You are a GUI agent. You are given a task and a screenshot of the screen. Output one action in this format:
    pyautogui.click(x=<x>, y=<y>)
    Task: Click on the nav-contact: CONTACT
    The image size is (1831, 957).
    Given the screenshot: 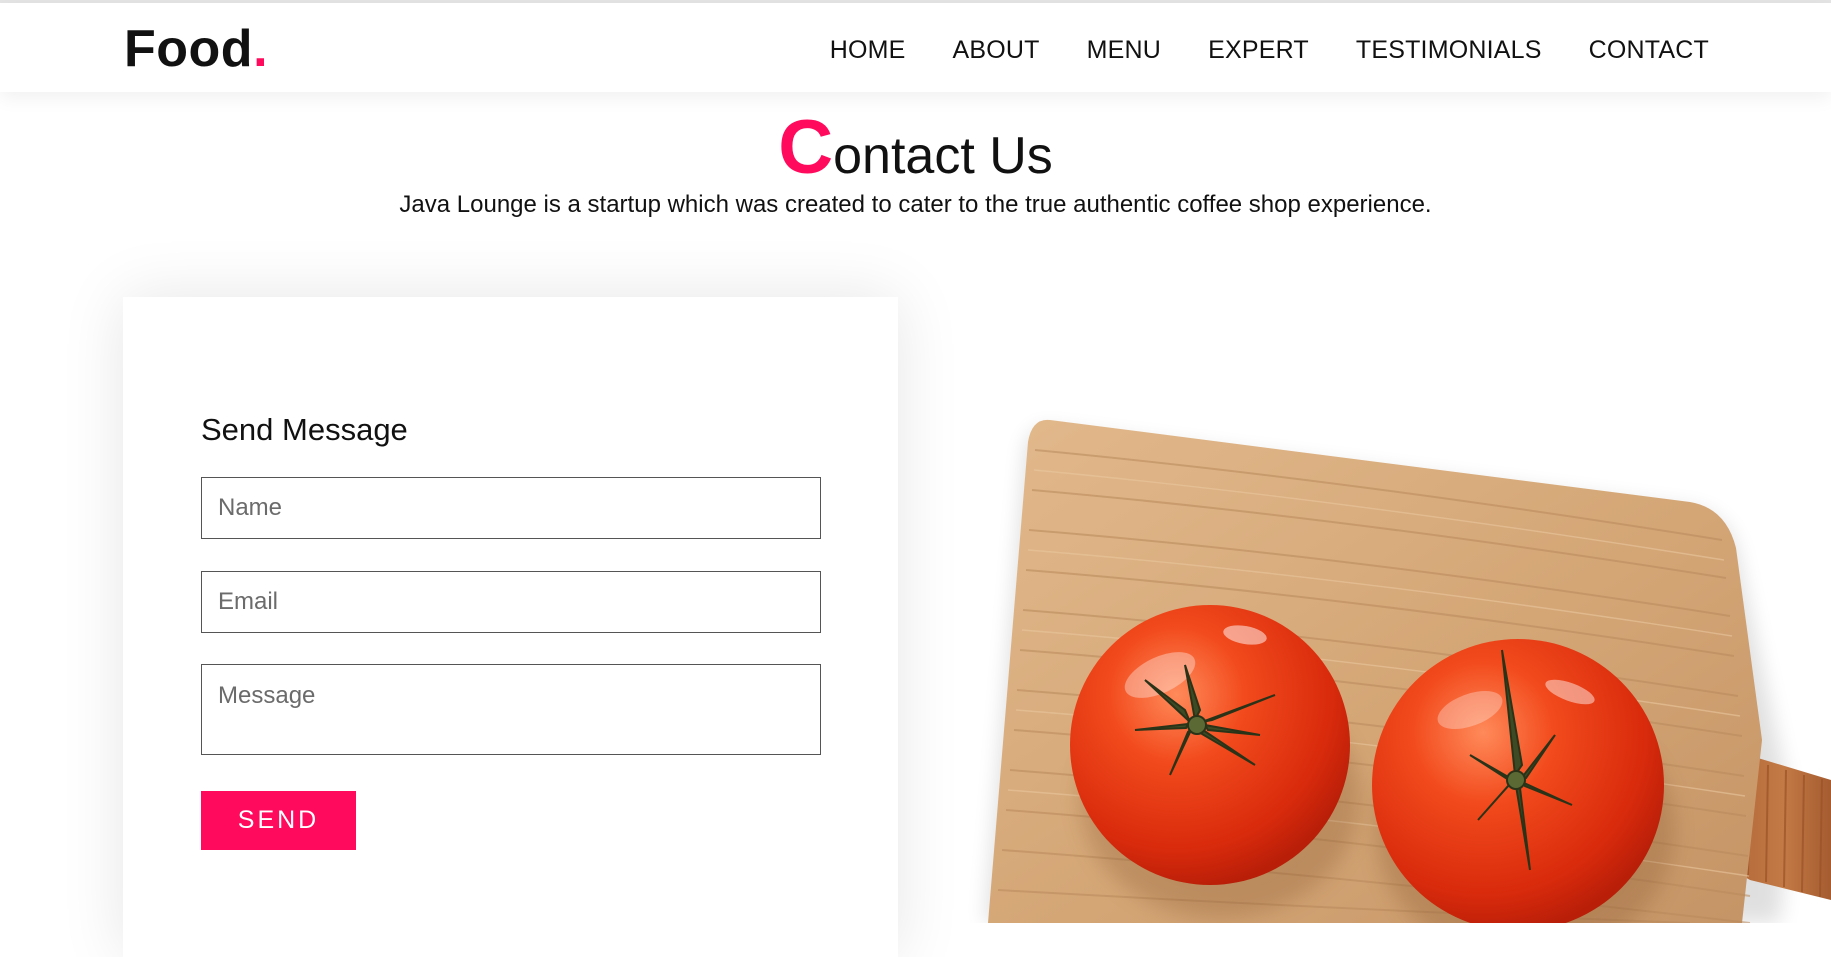 What is the action you would take?
    pyautogui.click(x=1649, y=50)
    